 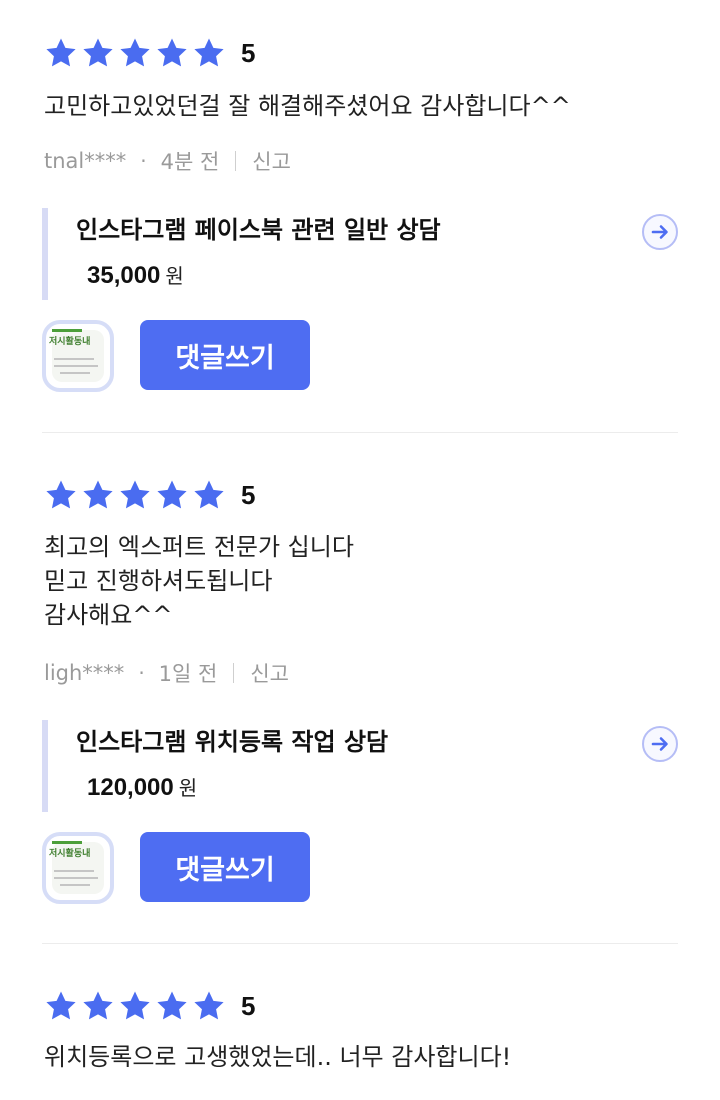 What do you see at coordinates (199, 581) in the screenshot?
I see `review-content: 최고의 엑스퍼트 전문가 십니다 믿고 진행하셔도됩니다 감사해요^^` at bounding box center [199, 581].